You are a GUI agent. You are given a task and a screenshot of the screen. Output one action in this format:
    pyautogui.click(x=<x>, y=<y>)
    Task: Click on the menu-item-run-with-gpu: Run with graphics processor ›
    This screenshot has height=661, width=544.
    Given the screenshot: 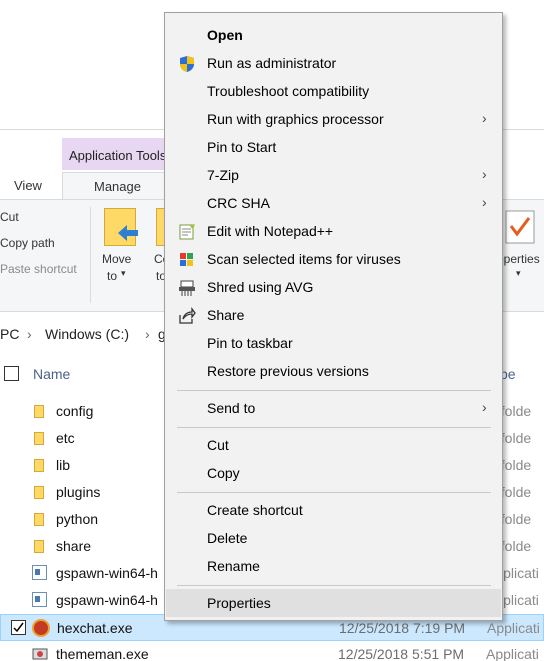 What is the action you would take?
    pyautogui.click(x=333, y=119)
    